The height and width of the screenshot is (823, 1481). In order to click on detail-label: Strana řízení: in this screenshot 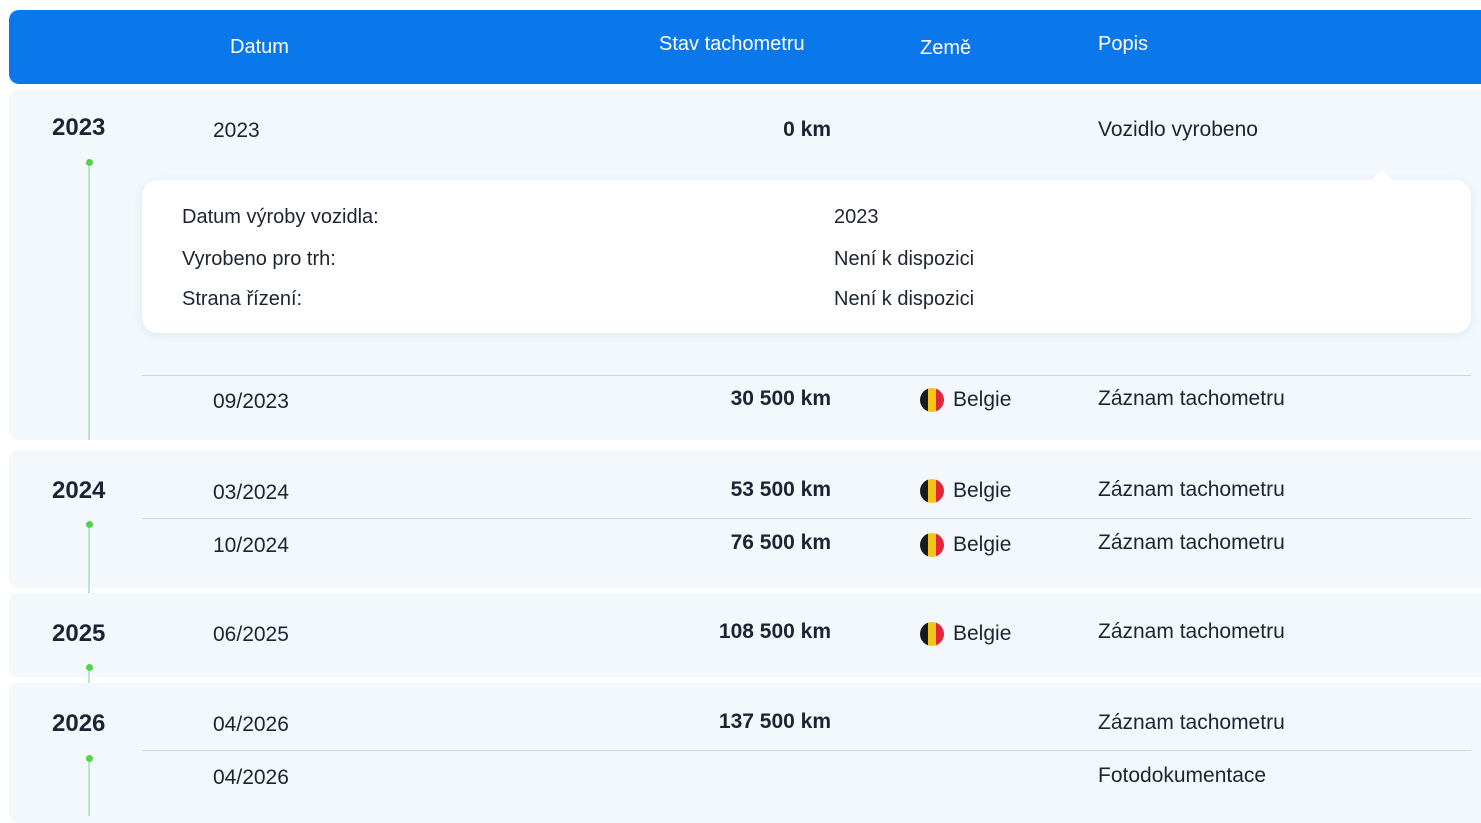, I will do `click(242, 299)`.